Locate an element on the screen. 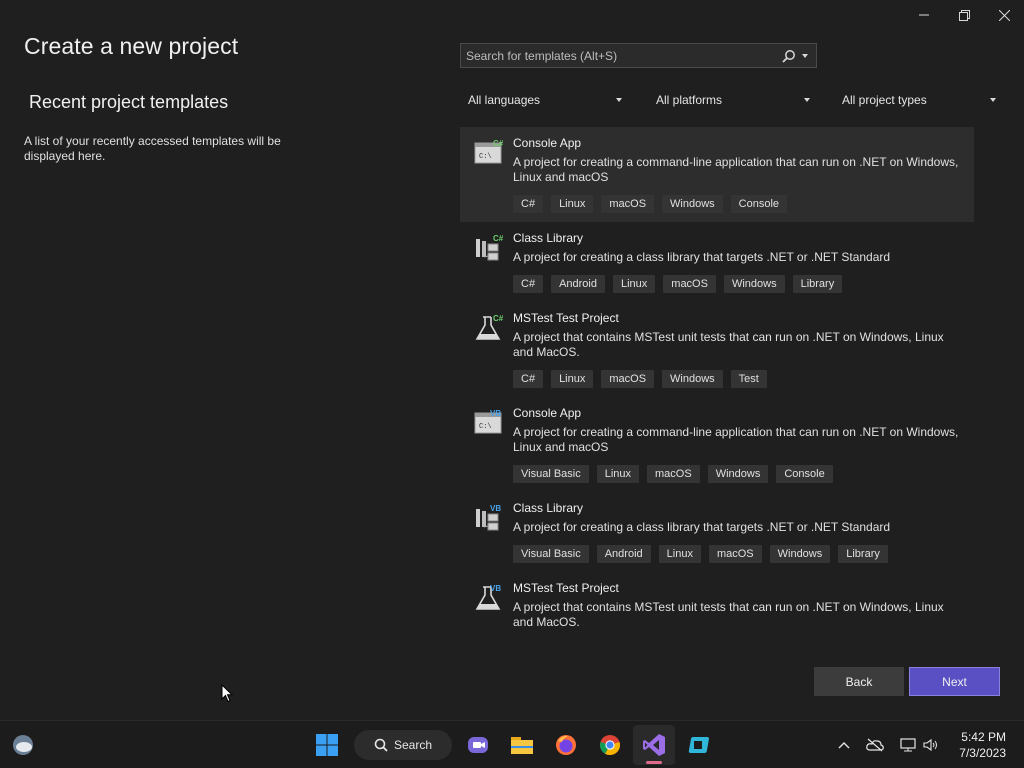 The height and width of the screenshot is (768, 1024). file-explorer-icon is located at coordinates (522, 745).